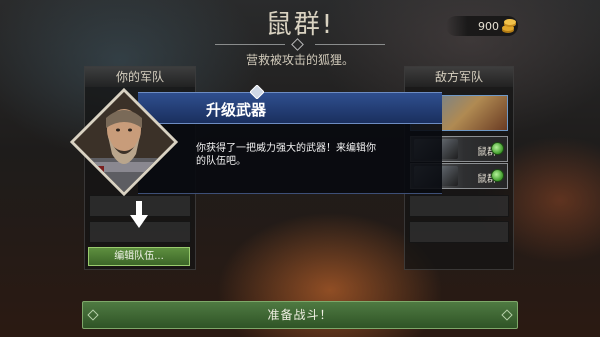 This screenshot has width=600, height=337. What do you see at coordinates (140, 77) in the screenshot?
I see `your-army-heading: 你的军队` at bounding box center [140, 77].